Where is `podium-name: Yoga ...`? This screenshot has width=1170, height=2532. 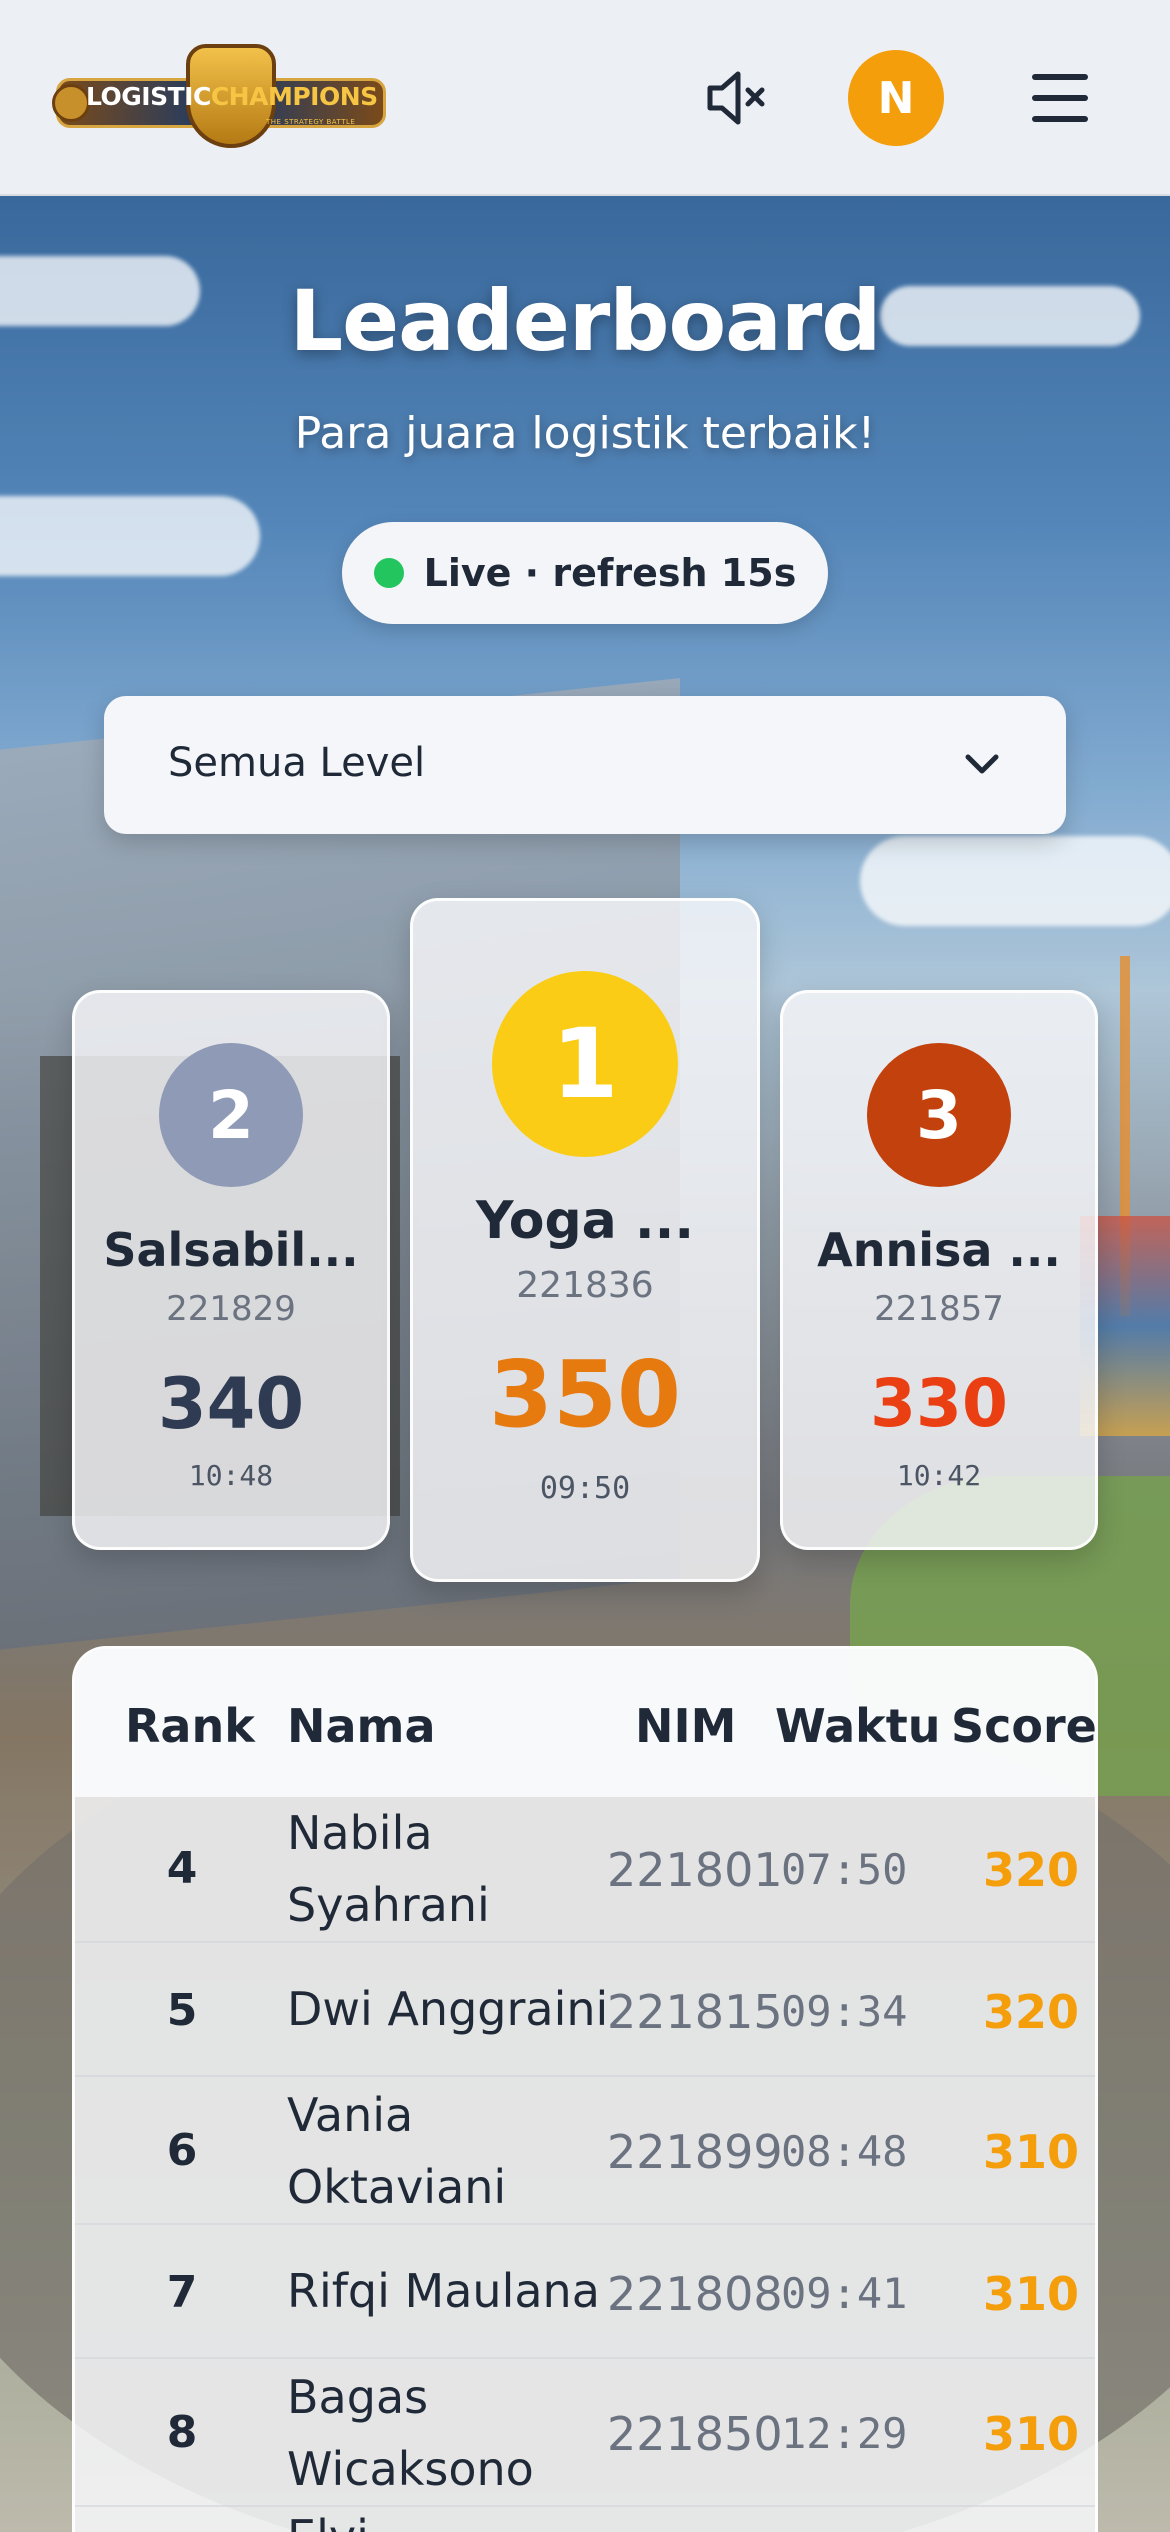
podium-name: Yoga ... is located at coordinates (585, 1221).